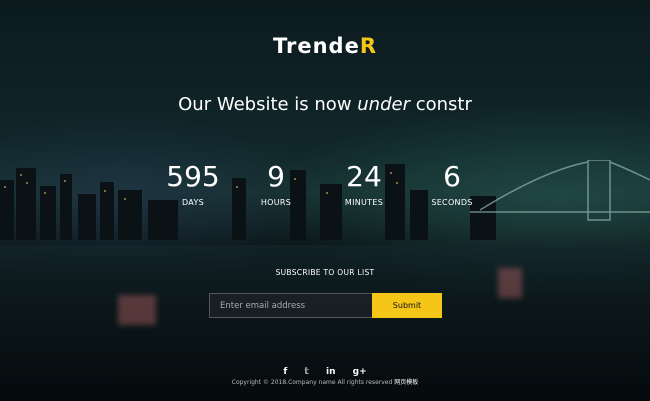 Image resolution: width=650 pixels, height=401 pixels. I want to click on countdown-label: DAYS, so click(193, 202).